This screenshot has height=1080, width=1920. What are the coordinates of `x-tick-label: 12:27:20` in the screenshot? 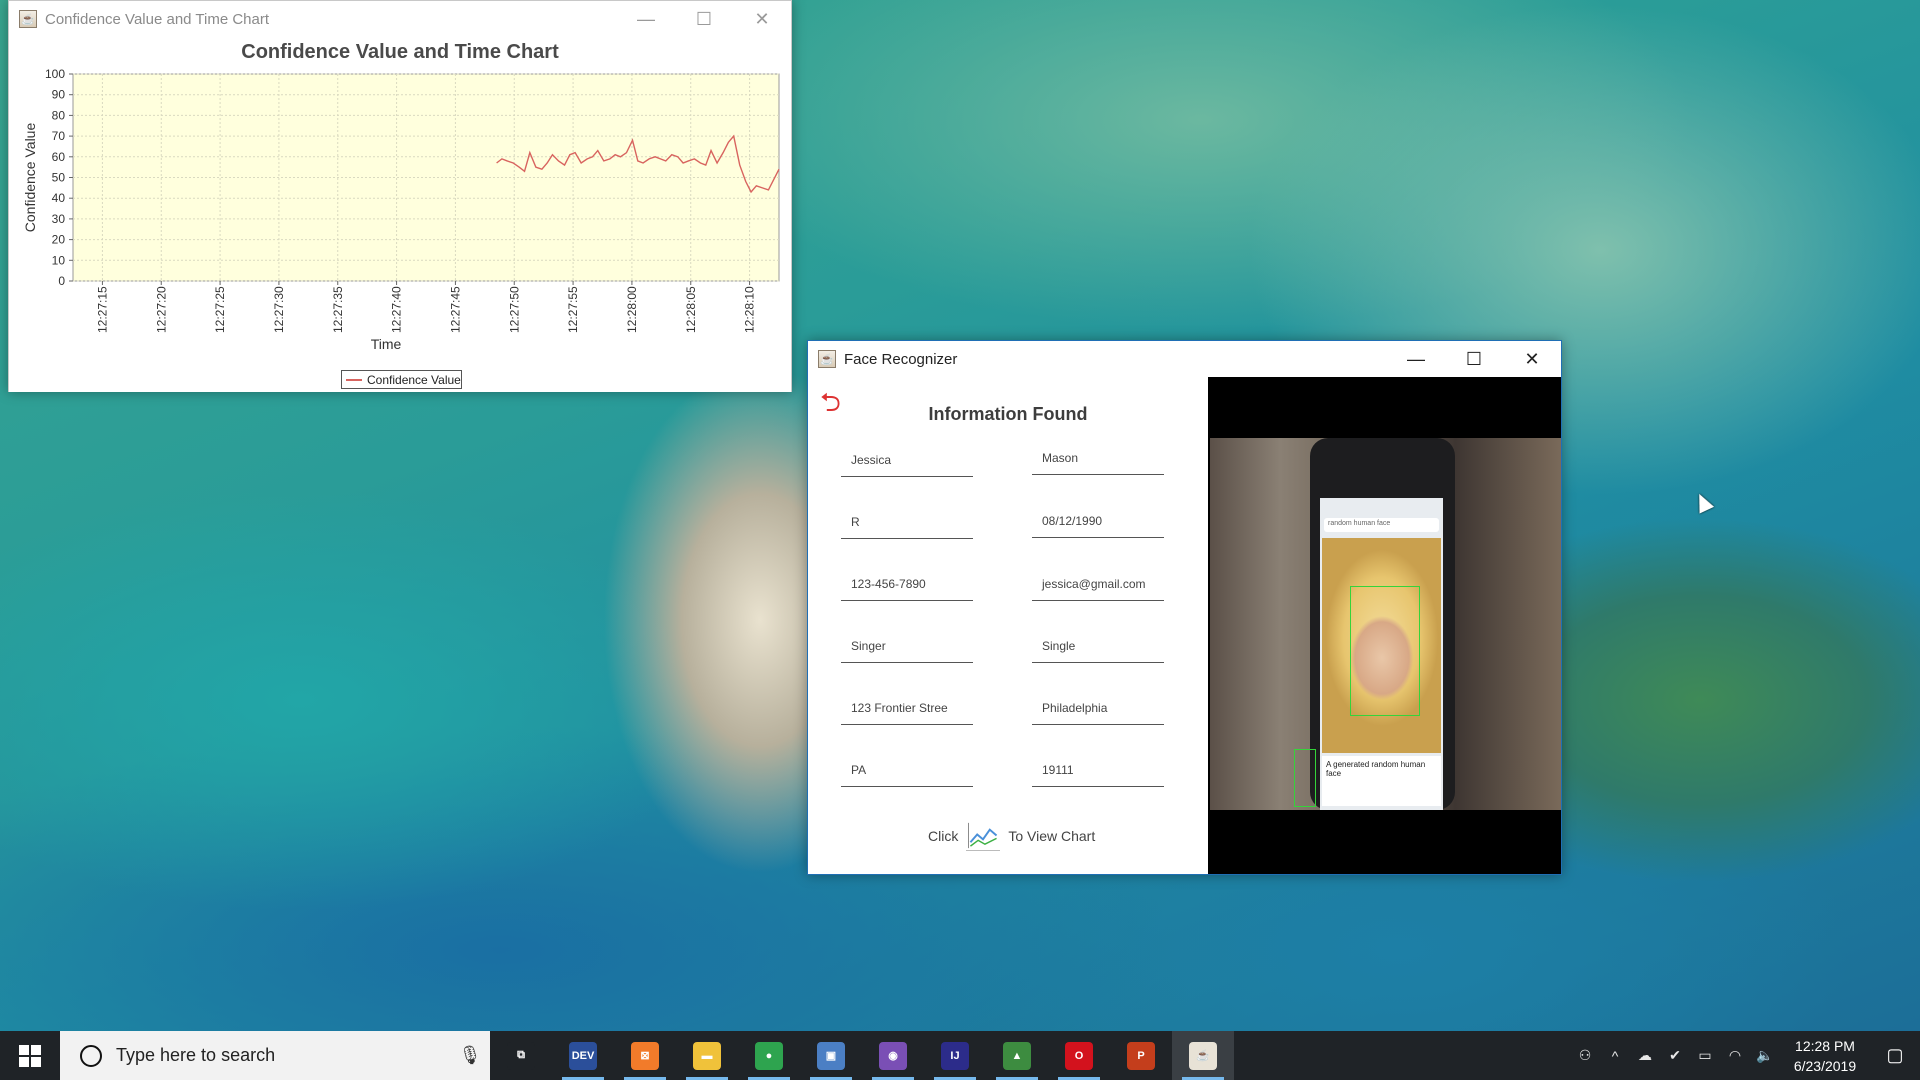 It's located at (161, 309).